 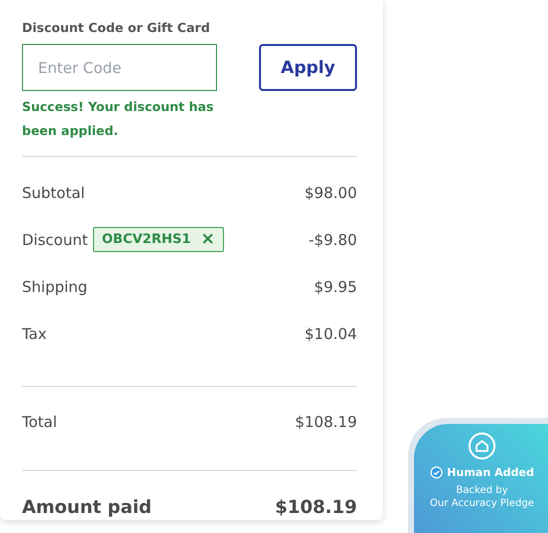 What do you see at coordinates (482, 503) in the screenshot?
I see `badge-subtitle: Our Accuracy Pledge` at bounding box center [482, 503].